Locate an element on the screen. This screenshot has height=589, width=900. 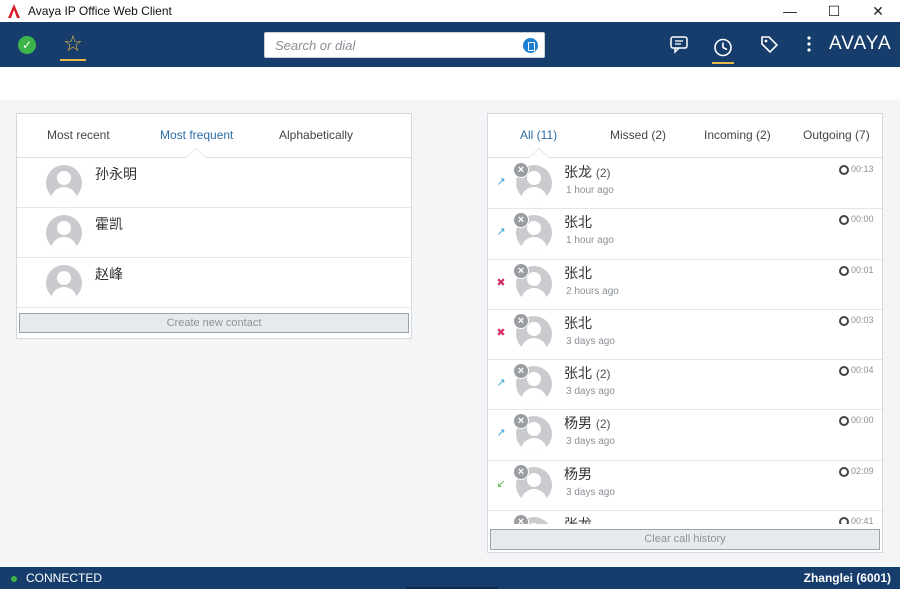
status-bar: CONNECTED Zhanglei (6001) is located at coordinates (450, 578).